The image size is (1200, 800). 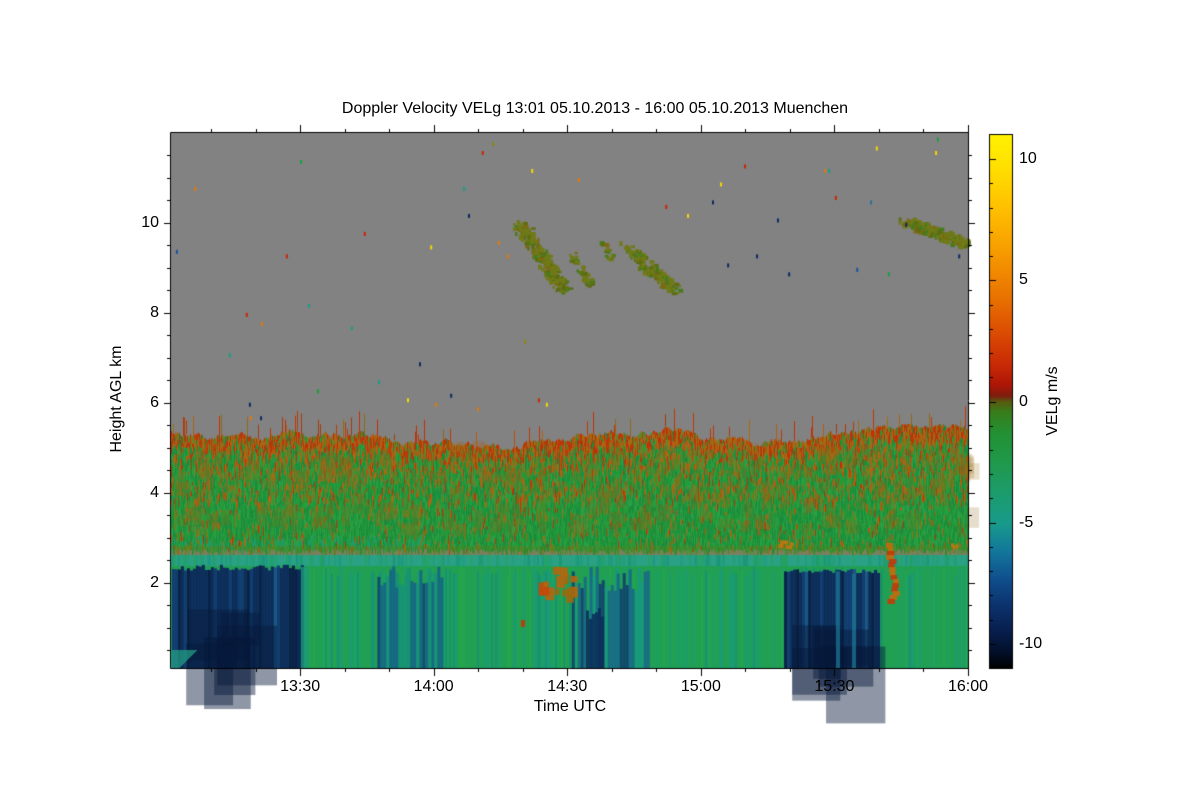 What do you see at coordinates (1052, 401) in the screenshot?
I see `colorbar-title: VELg m/s` at bounding box center [1052, 401].